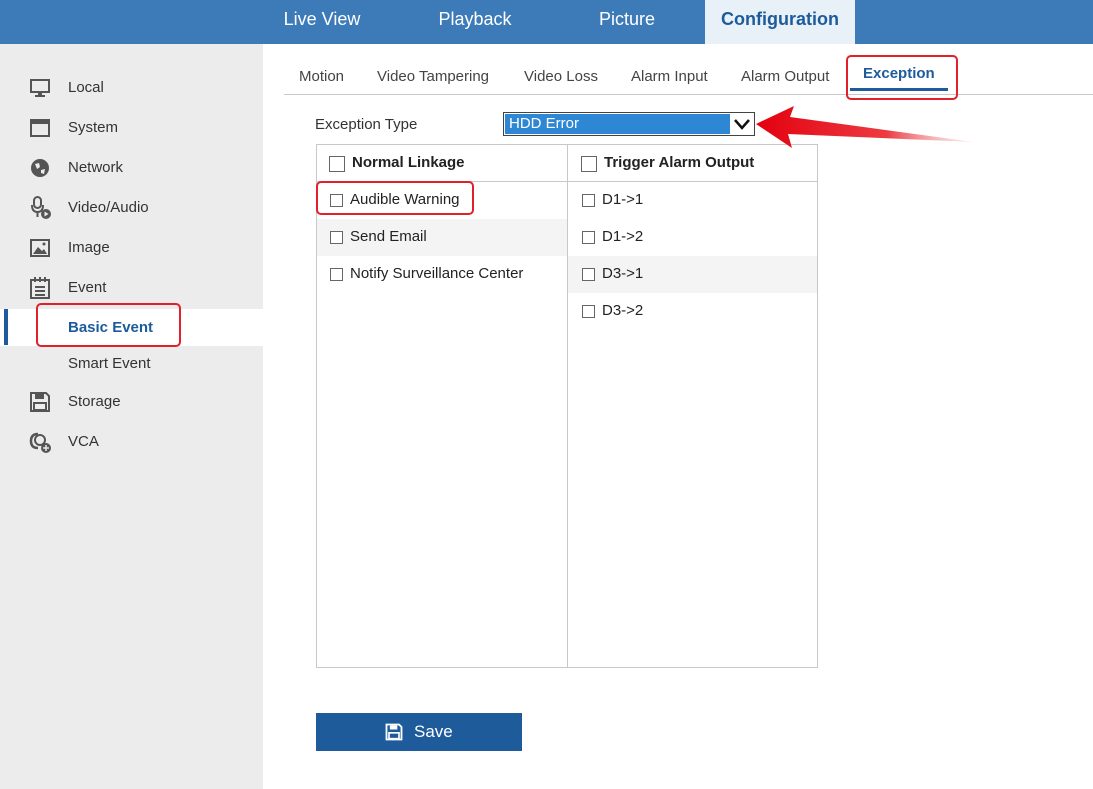  What do you see at coordinates (337, 164) in the screenshot?
I see `normal-linkage-select-all-checkbox` at bounding box center [337, 164].